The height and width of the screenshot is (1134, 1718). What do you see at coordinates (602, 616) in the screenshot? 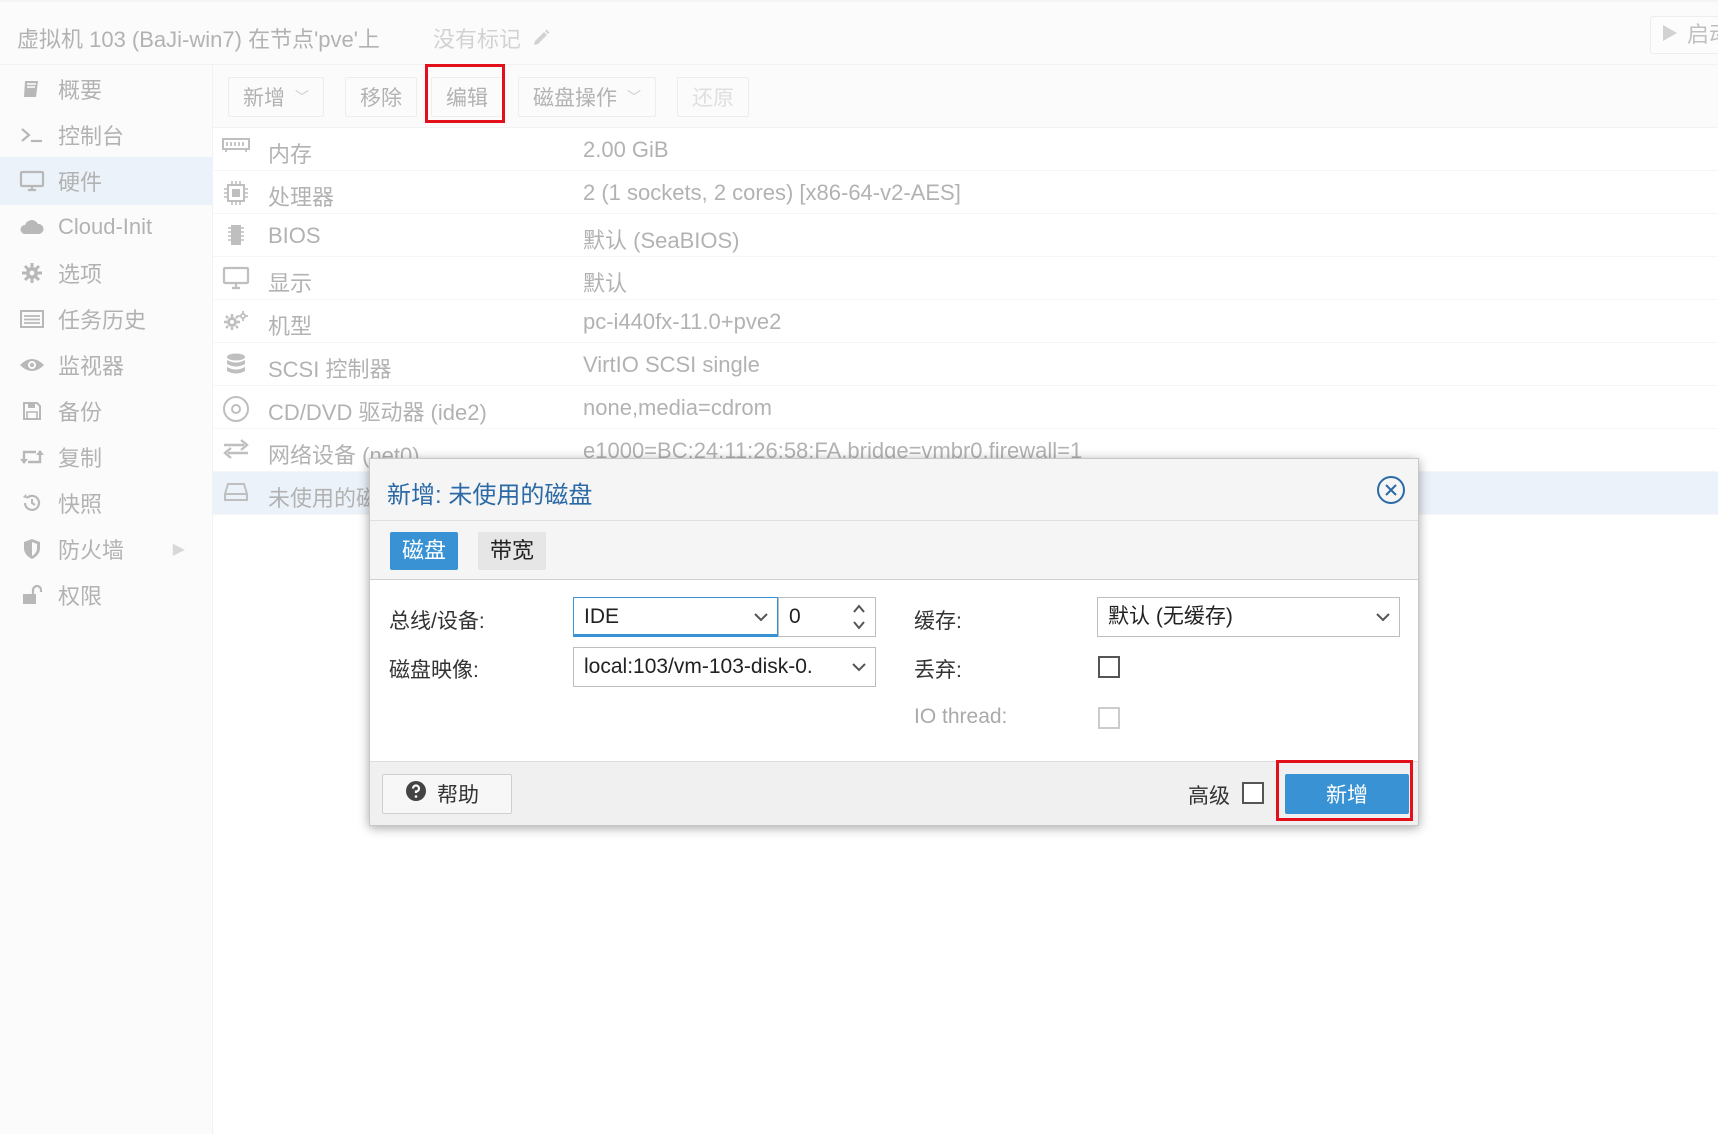
I see `bus-value: IDE` at bounding box center [602, 616].